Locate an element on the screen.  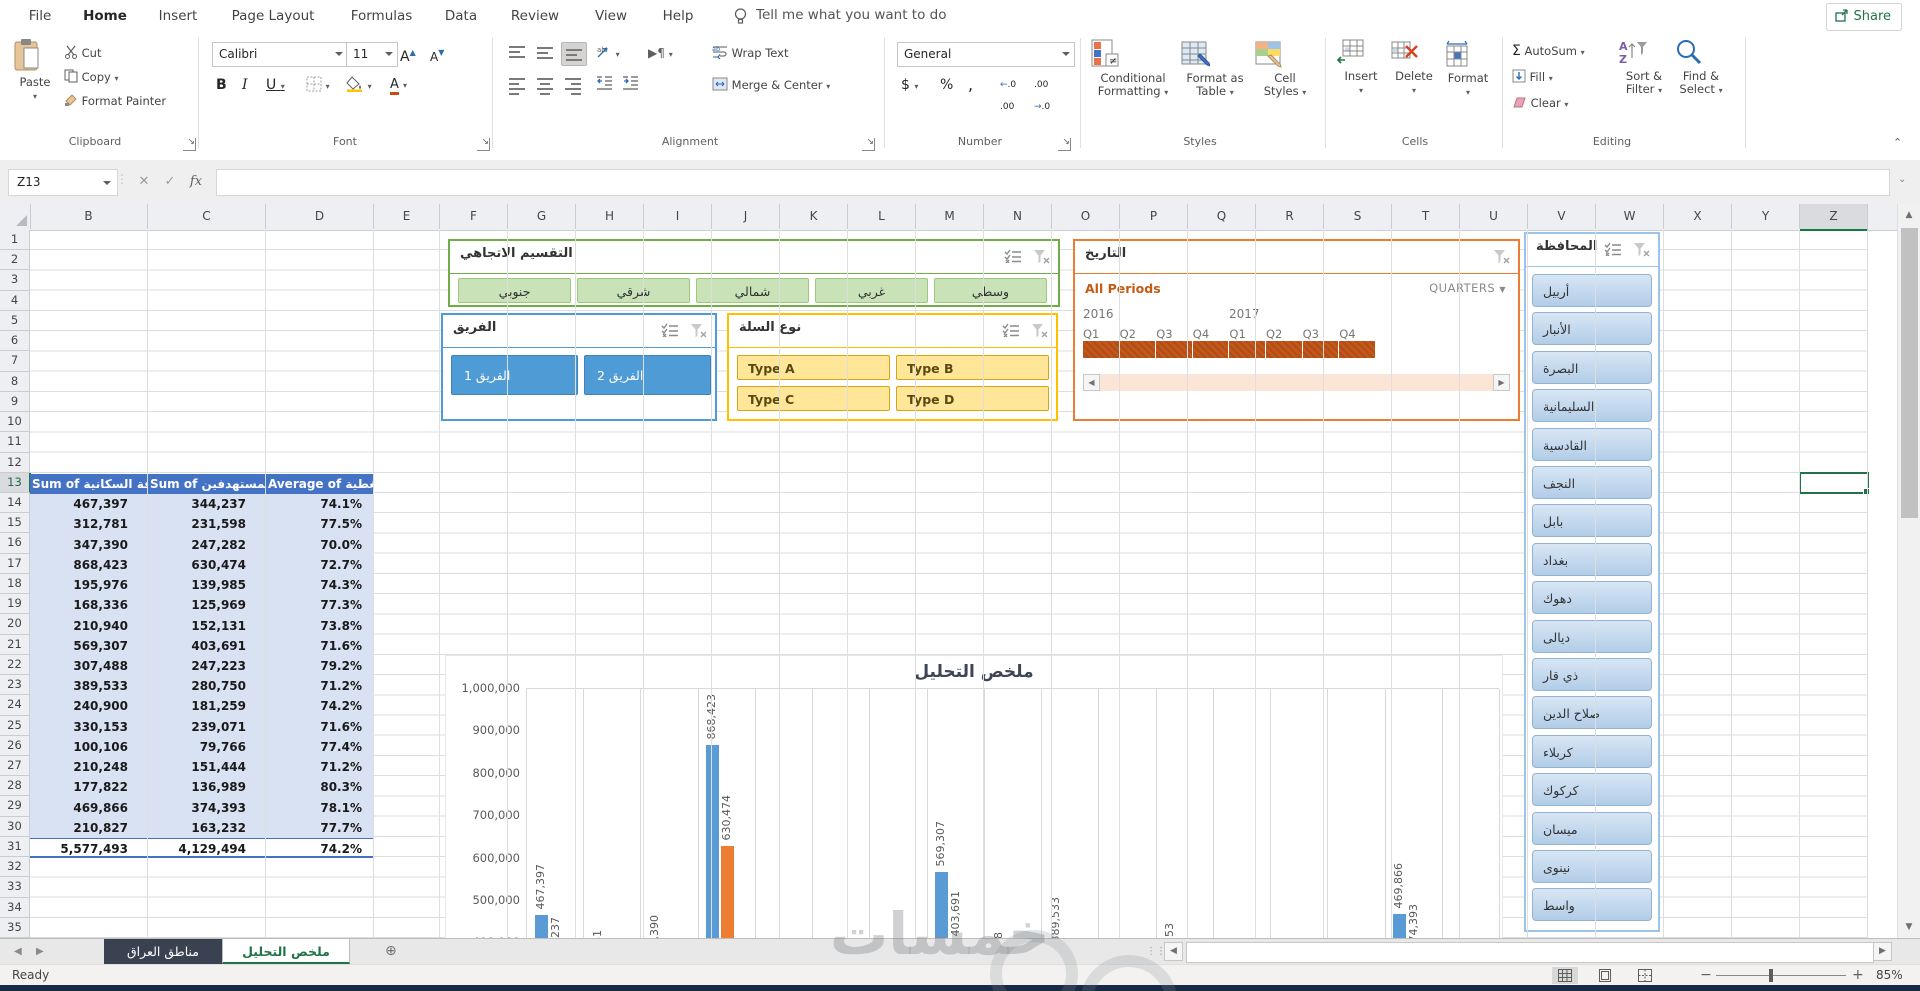
align-left-icon is located at coordinates (517, 85).